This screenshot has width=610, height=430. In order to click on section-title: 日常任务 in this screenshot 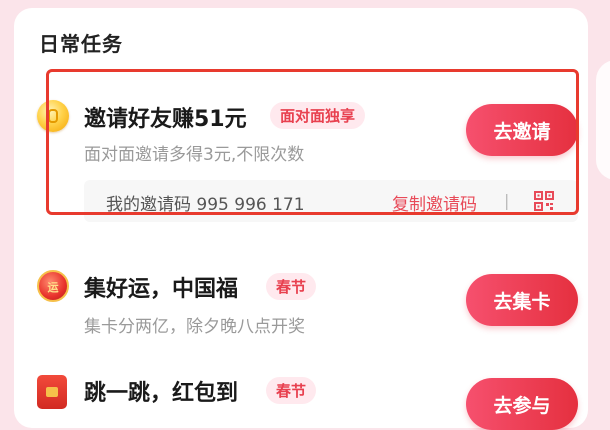, I will do `click(81, 44)`.